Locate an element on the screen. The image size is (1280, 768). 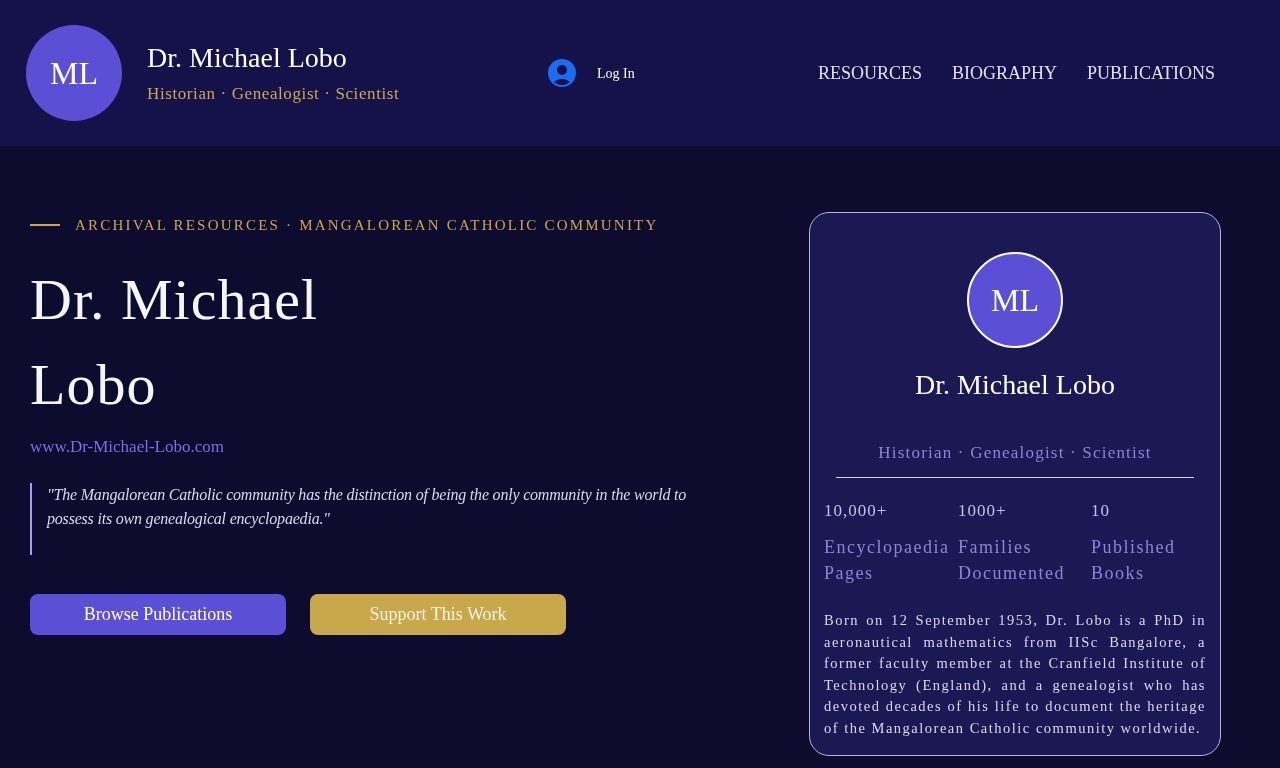
site-name: Dr. Michael Lobo is located at coordinates (247, 58).